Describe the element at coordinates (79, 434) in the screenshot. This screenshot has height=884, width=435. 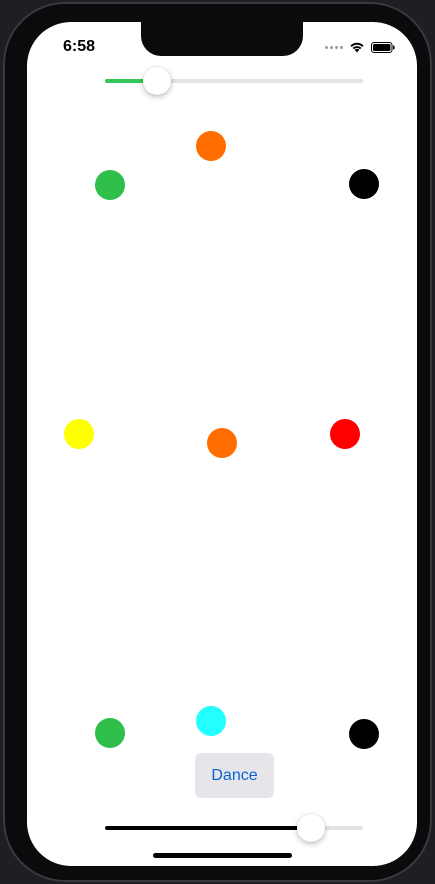
I see `yellow-dot-middle-left` at that location.